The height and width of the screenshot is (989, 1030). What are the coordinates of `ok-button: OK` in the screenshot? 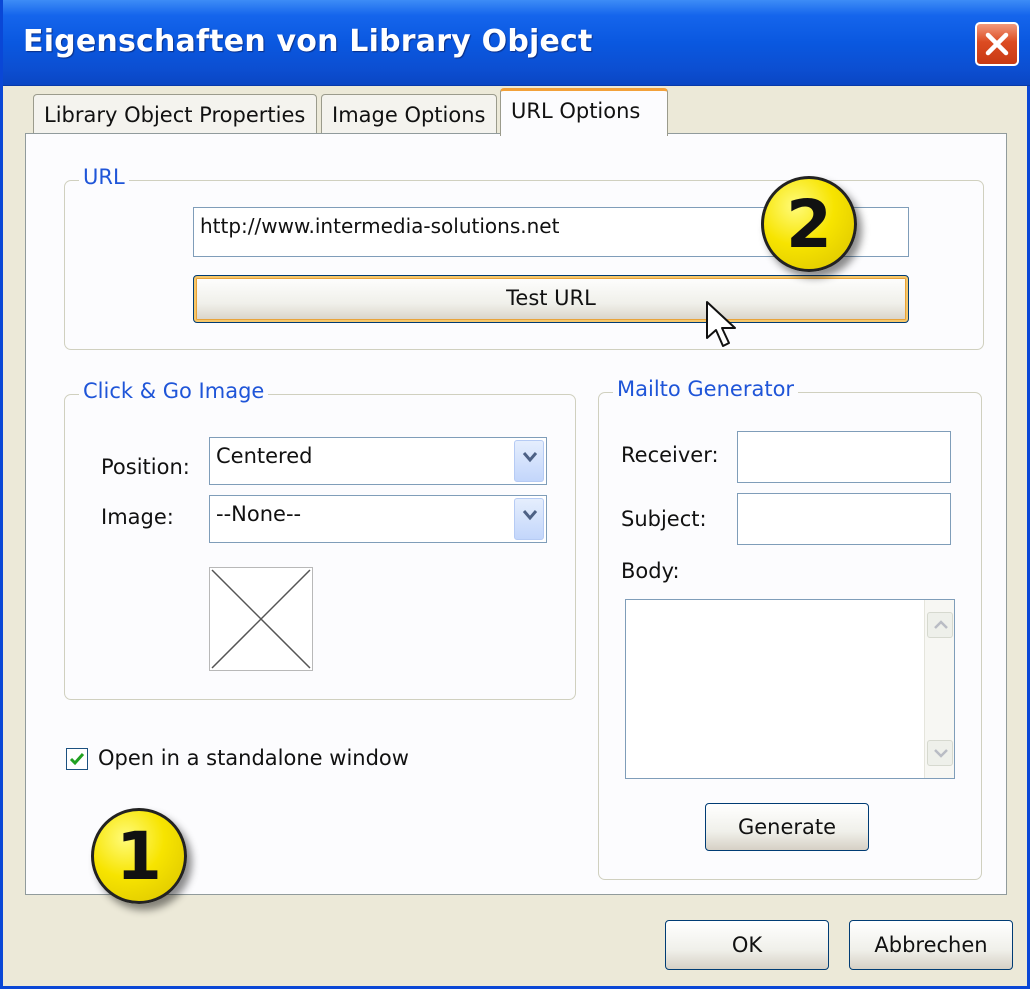 It's located at (747, 945).